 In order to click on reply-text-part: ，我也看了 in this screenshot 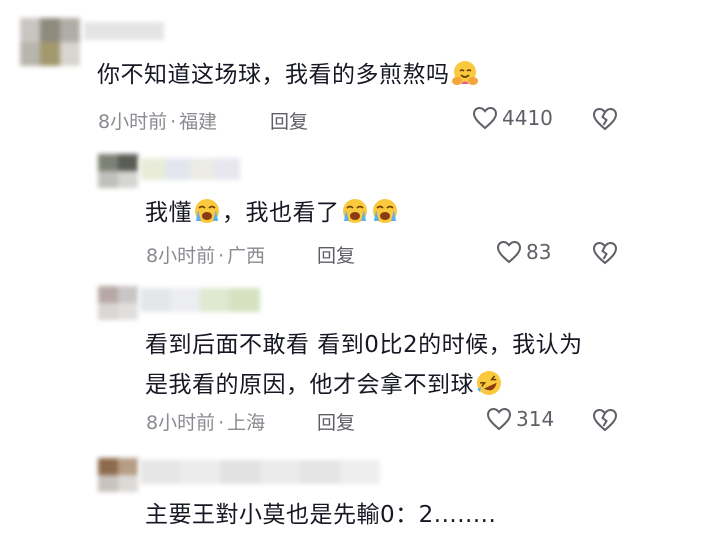, I will do `click(281, 213)`.